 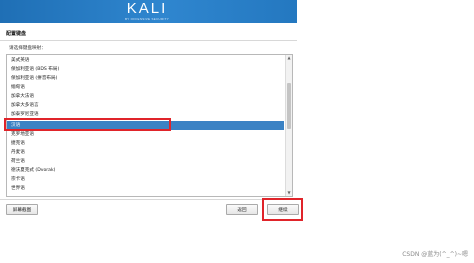 I want to click on continue-button-highlight, so click(x=282, y=209).